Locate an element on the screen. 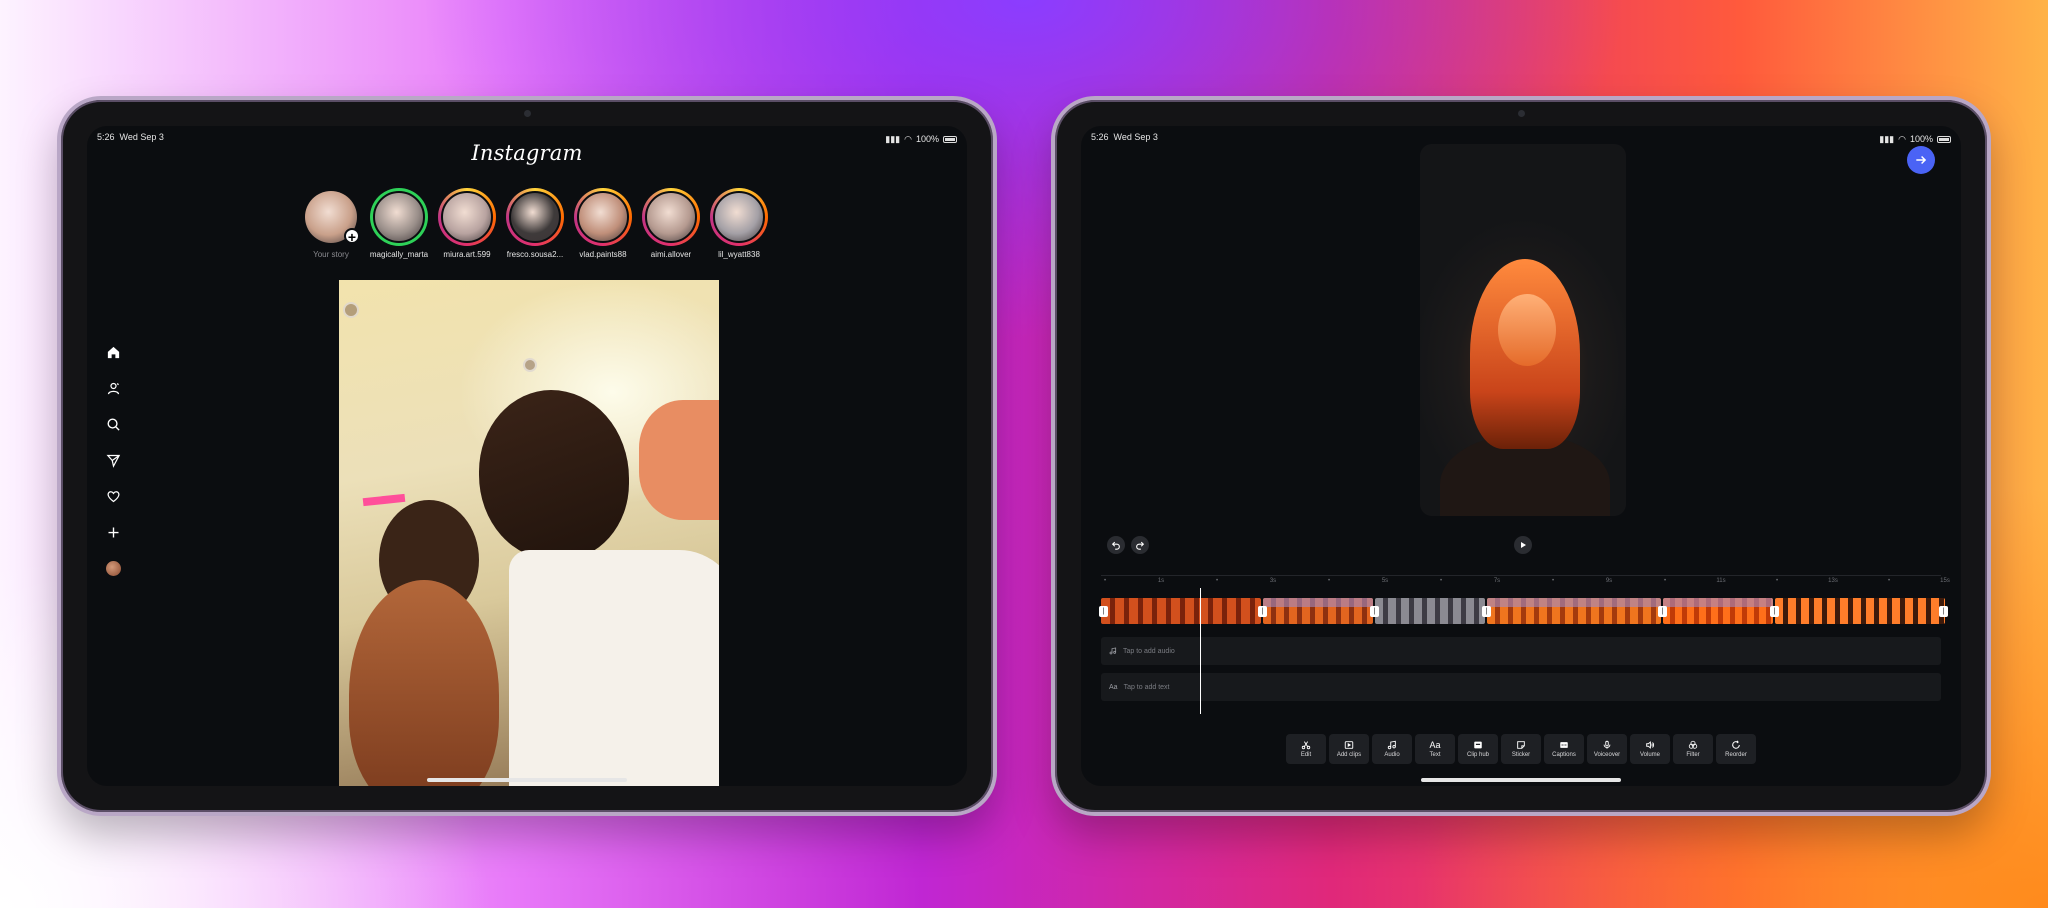 This screenshot has width=2048, height=908. preview-face is located at coordinates (1527, 330).